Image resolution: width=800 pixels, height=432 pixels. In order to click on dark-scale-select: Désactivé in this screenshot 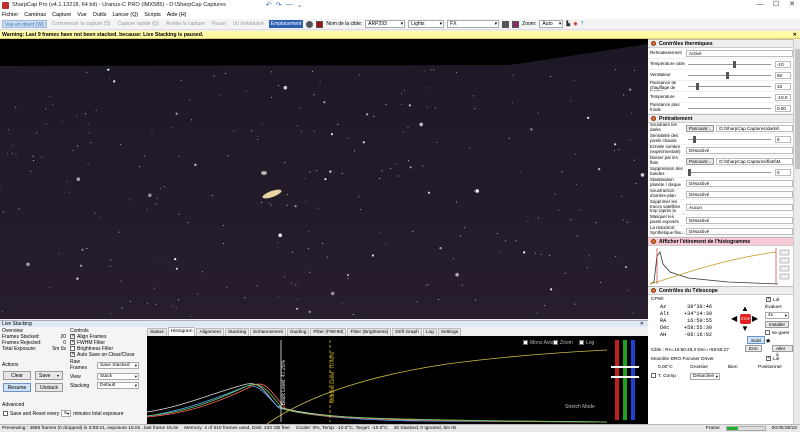, I will do `click(739, 150)`.